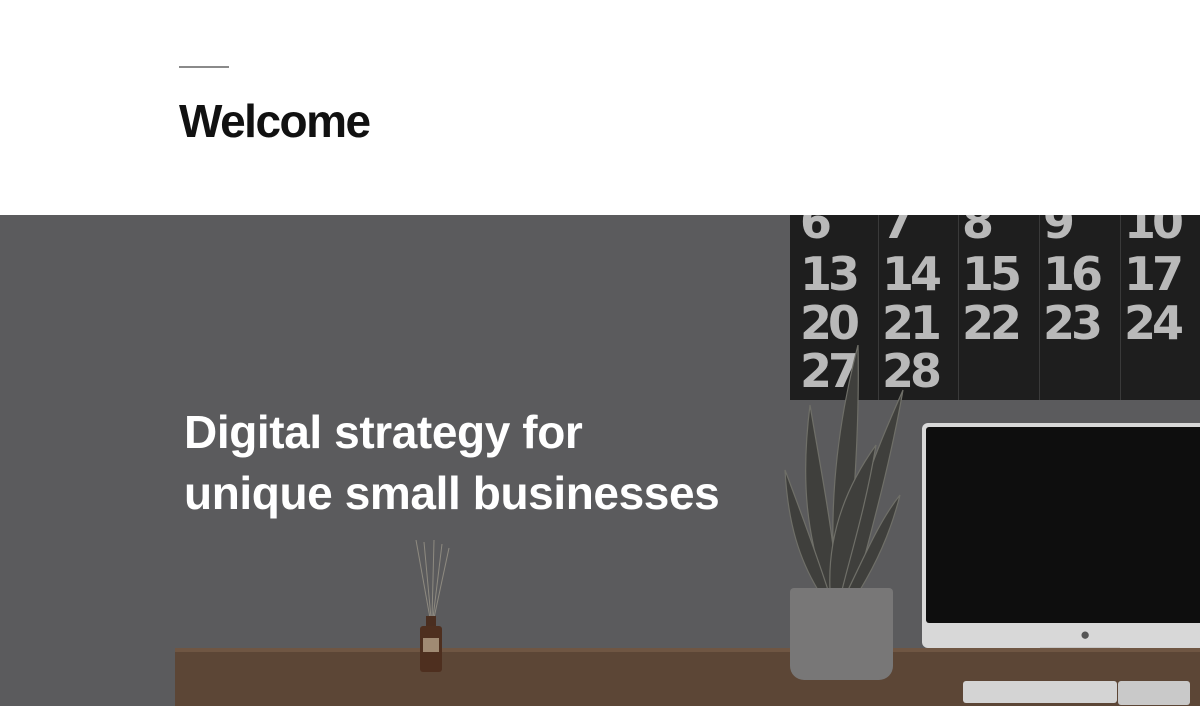 The height and width of the screenshot is (706, 1200). What do you see at coordinates (978, 232) in the screenshot?
I see `calendar-day: 8` at bounding box center [978, 232].